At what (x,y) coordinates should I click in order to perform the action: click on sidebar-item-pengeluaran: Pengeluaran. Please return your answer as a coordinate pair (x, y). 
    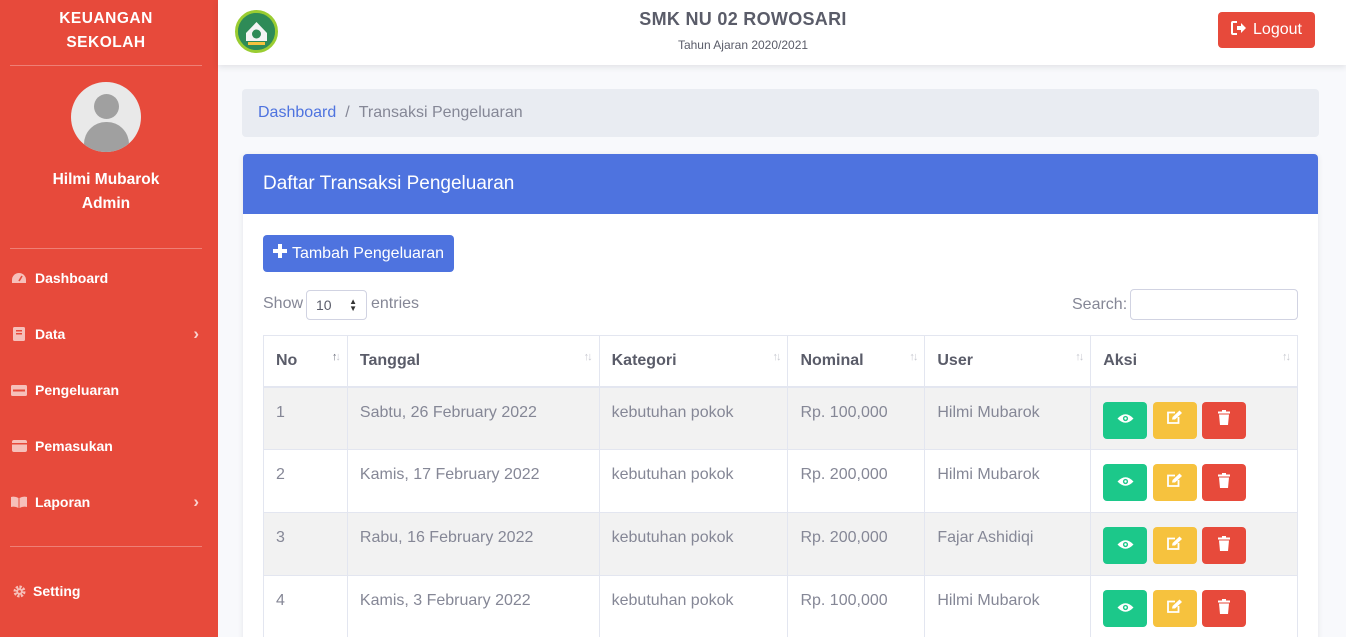
    Looking at the image, I should click on (109, 390).